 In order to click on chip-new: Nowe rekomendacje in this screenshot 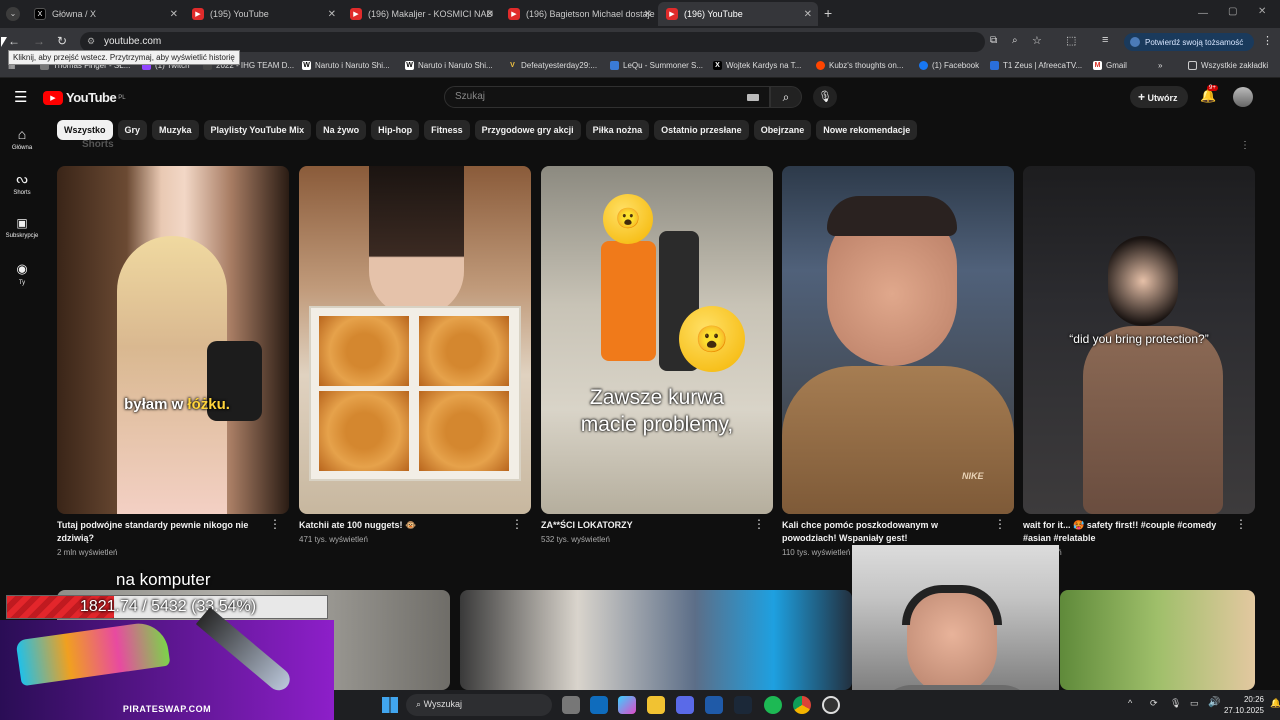, I will do `click(867, 130)`.